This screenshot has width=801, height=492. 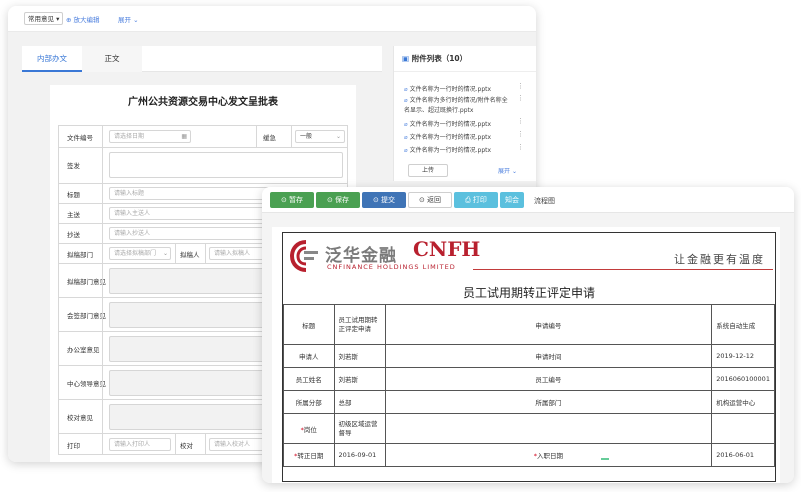 I want to click on row-doc-no: 文件编号 请选择日期 ▦ 缓急 一般 ⌄, so click(x=203, y=136).